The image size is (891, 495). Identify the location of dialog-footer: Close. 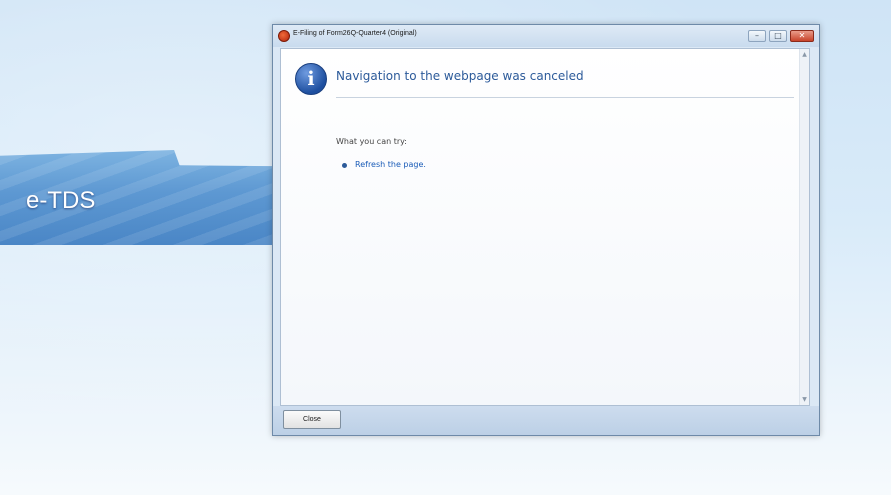
(546, 420).